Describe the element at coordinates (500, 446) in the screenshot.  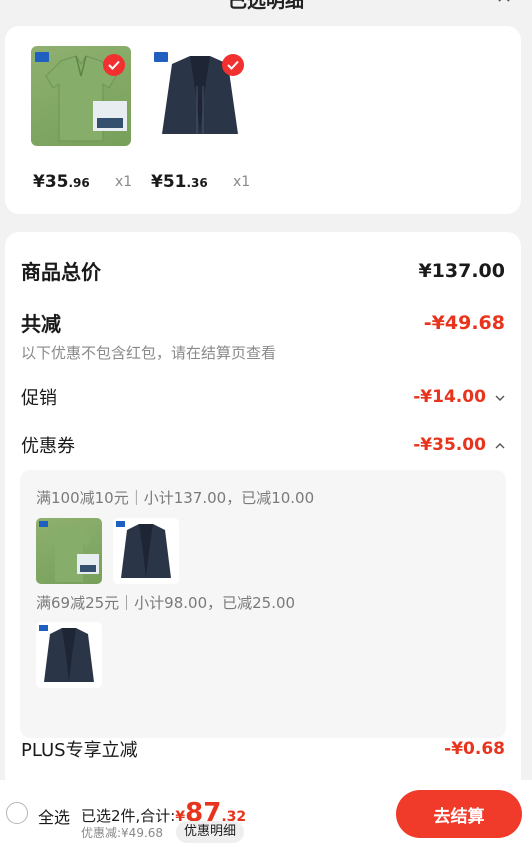
I see `chevron-up-icon` at that location.